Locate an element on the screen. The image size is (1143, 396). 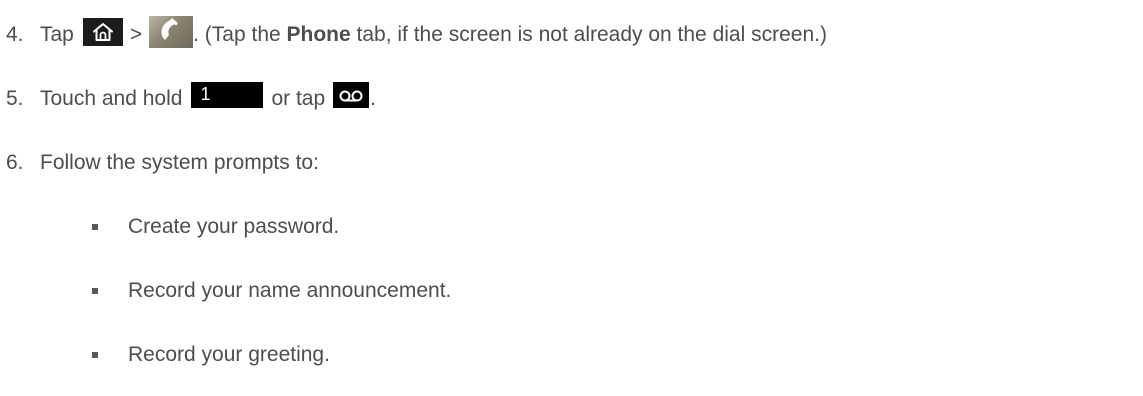
phone-icon is located at coordinates (171, 32).